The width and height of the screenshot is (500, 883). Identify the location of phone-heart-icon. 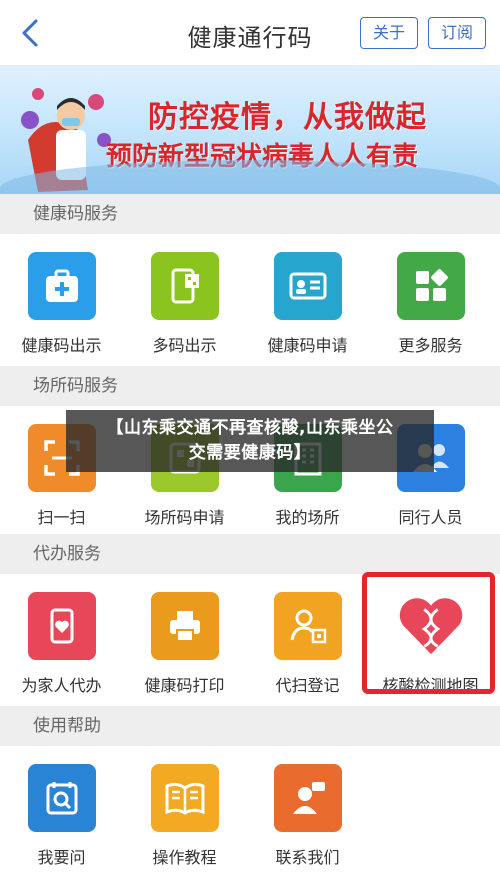
(61, 626).